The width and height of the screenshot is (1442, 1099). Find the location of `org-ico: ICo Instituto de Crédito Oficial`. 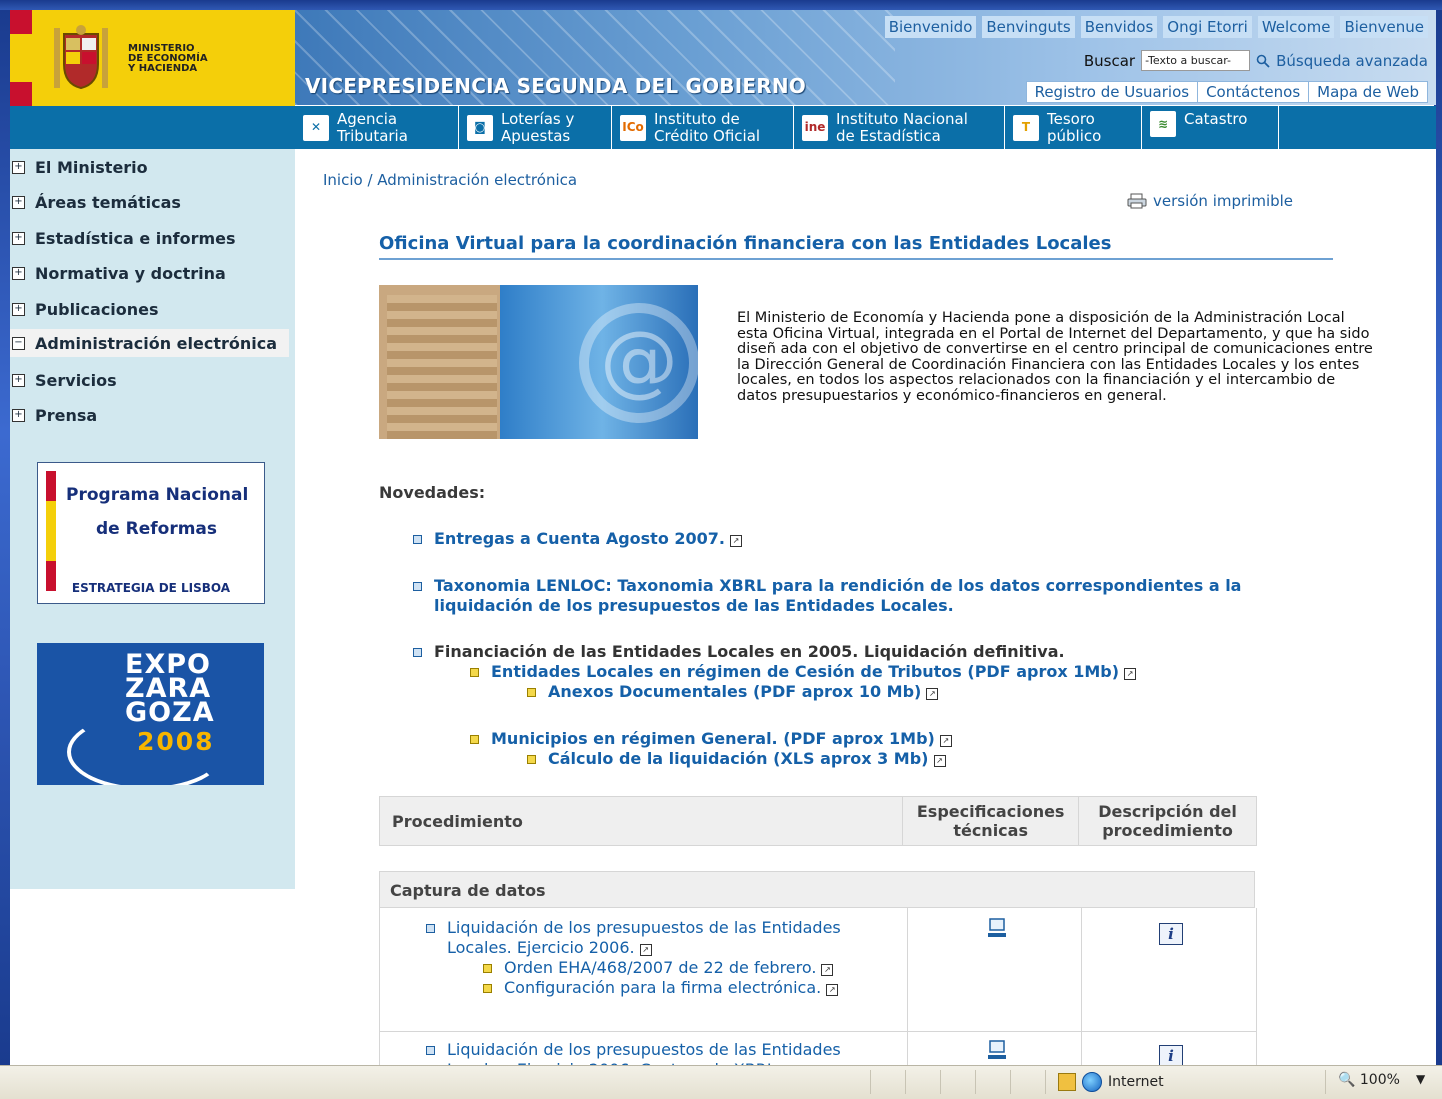

org-ico: ICo Instituto de Crédito Oficial is located at coordinates (703, 127).